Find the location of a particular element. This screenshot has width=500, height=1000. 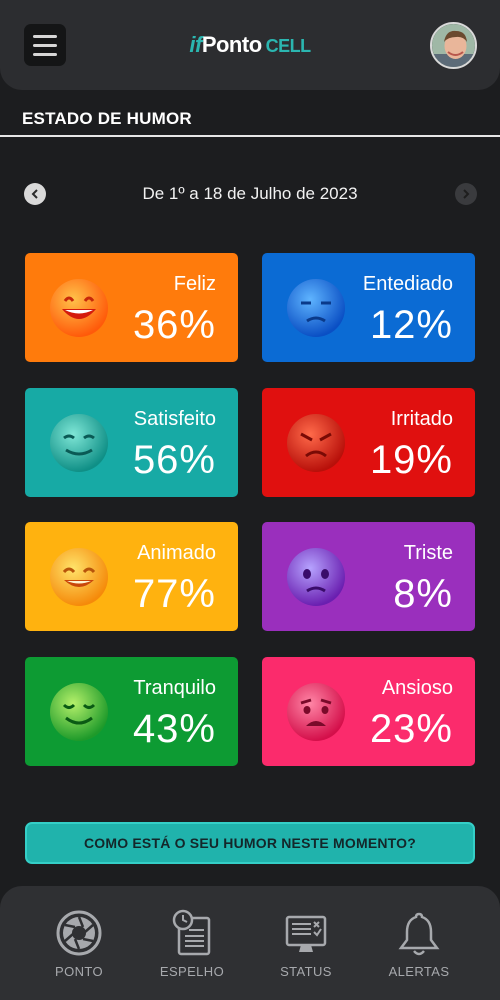

mood-name: Feliz is located at coordinates (194, 284).